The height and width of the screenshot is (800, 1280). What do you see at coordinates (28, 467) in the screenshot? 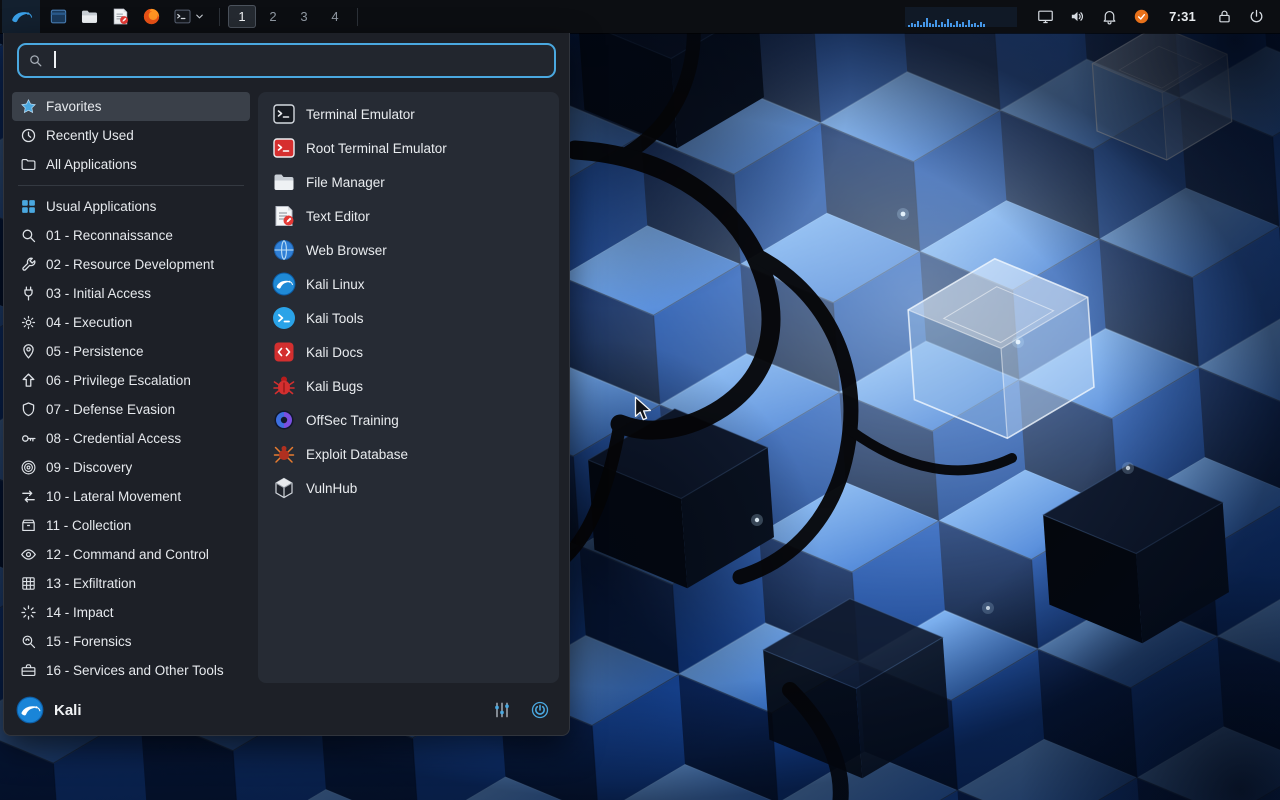
I see `radar-icon` at bounding box center [28, 467].